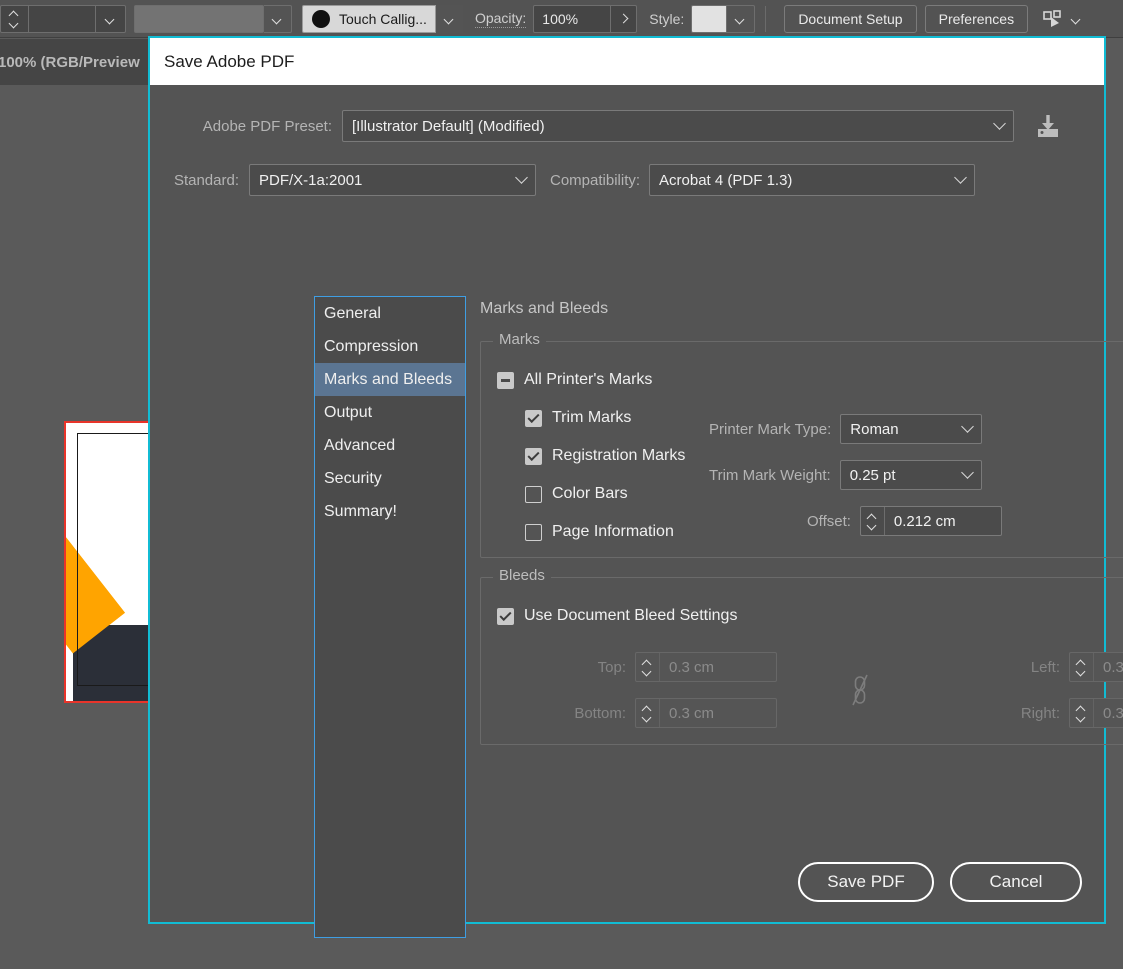 The image size is (1123, 969). What do you see at coordinates (360, 445) in the screenshot?
I see `sidebar-item-label: Advanced` at bounding box center [360, 445].